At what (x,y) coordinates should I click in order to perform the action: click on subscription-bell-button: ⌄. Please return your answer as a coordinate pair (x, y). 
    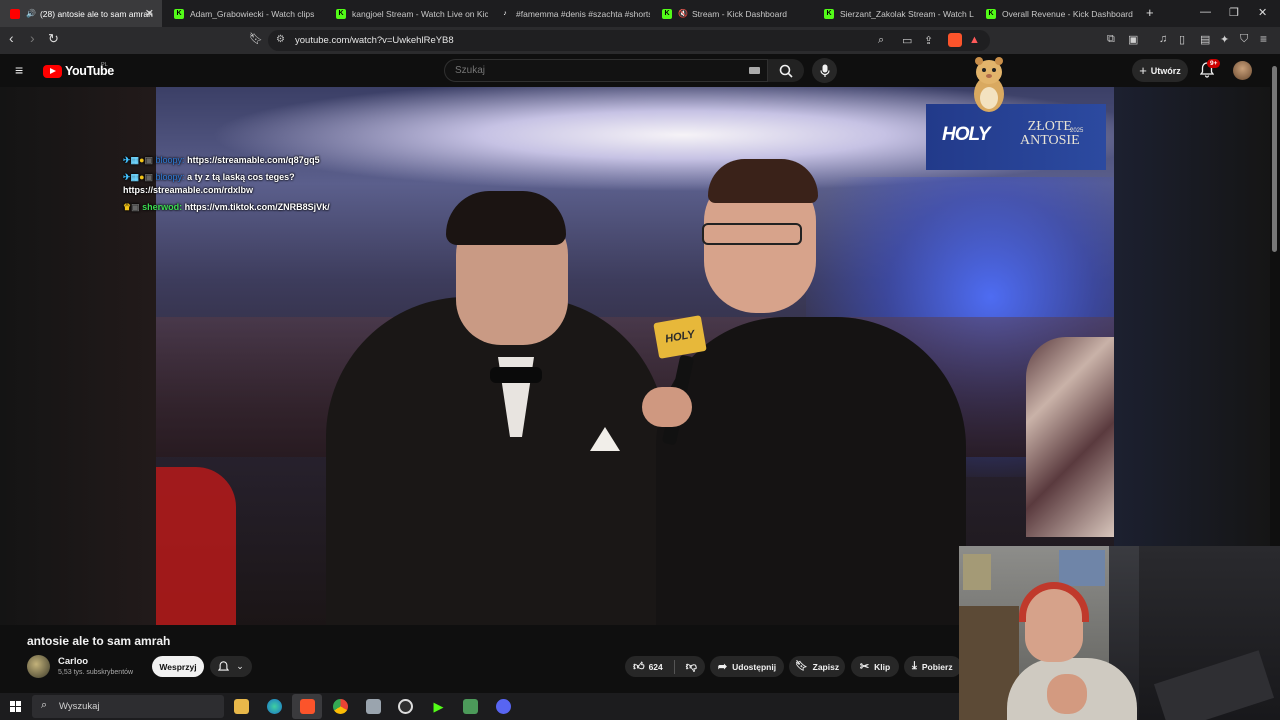
    Looking at the image, I should click on (231, 666).